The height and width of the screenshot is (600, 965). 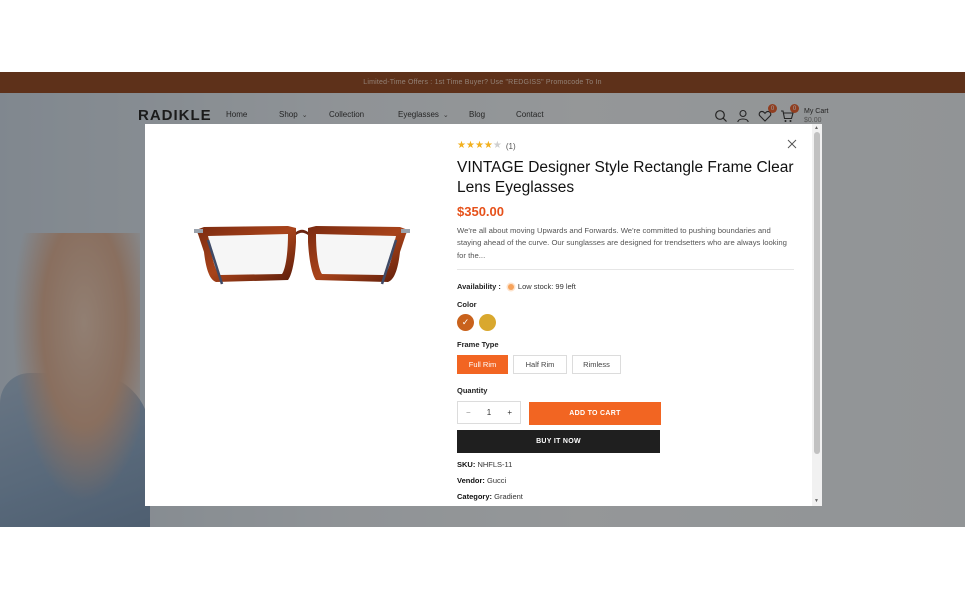 What do you see at coordinates (558, 441) in the screenshot?
I see `buy-now-button: BUY IT NOW` at bounding box center [558, 441].